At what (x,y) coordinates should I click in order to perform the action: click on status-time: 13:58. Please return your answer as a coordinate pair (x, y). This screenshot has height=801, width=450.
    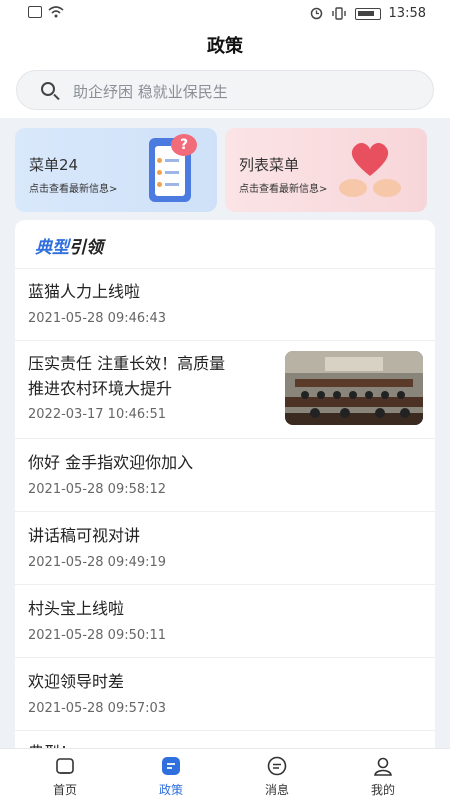
    Looking at the image, I should click on (407, 13).